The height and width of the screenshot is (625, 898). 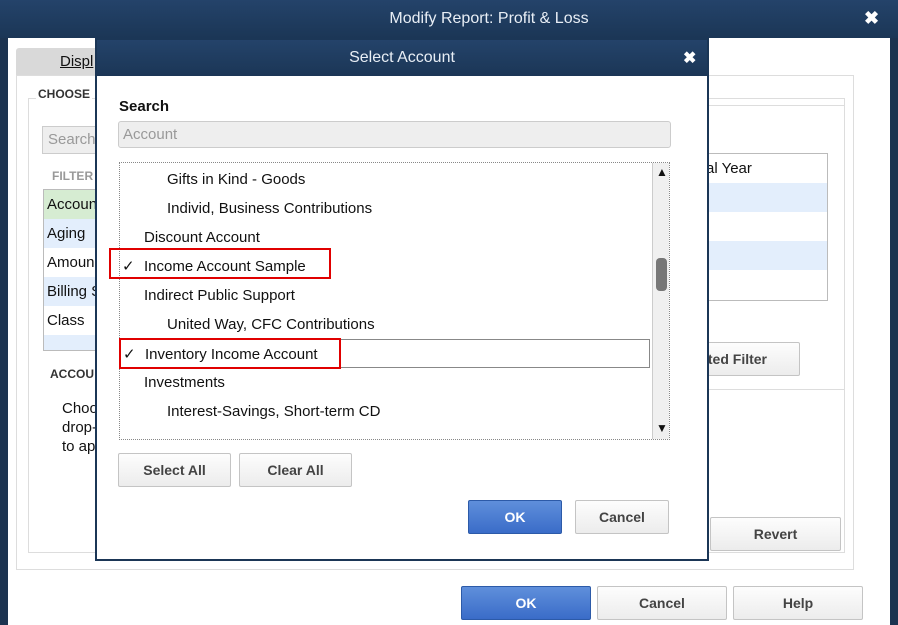 I want to click on select-account-cancel-button: Cancel, so click(x=622, y=517).